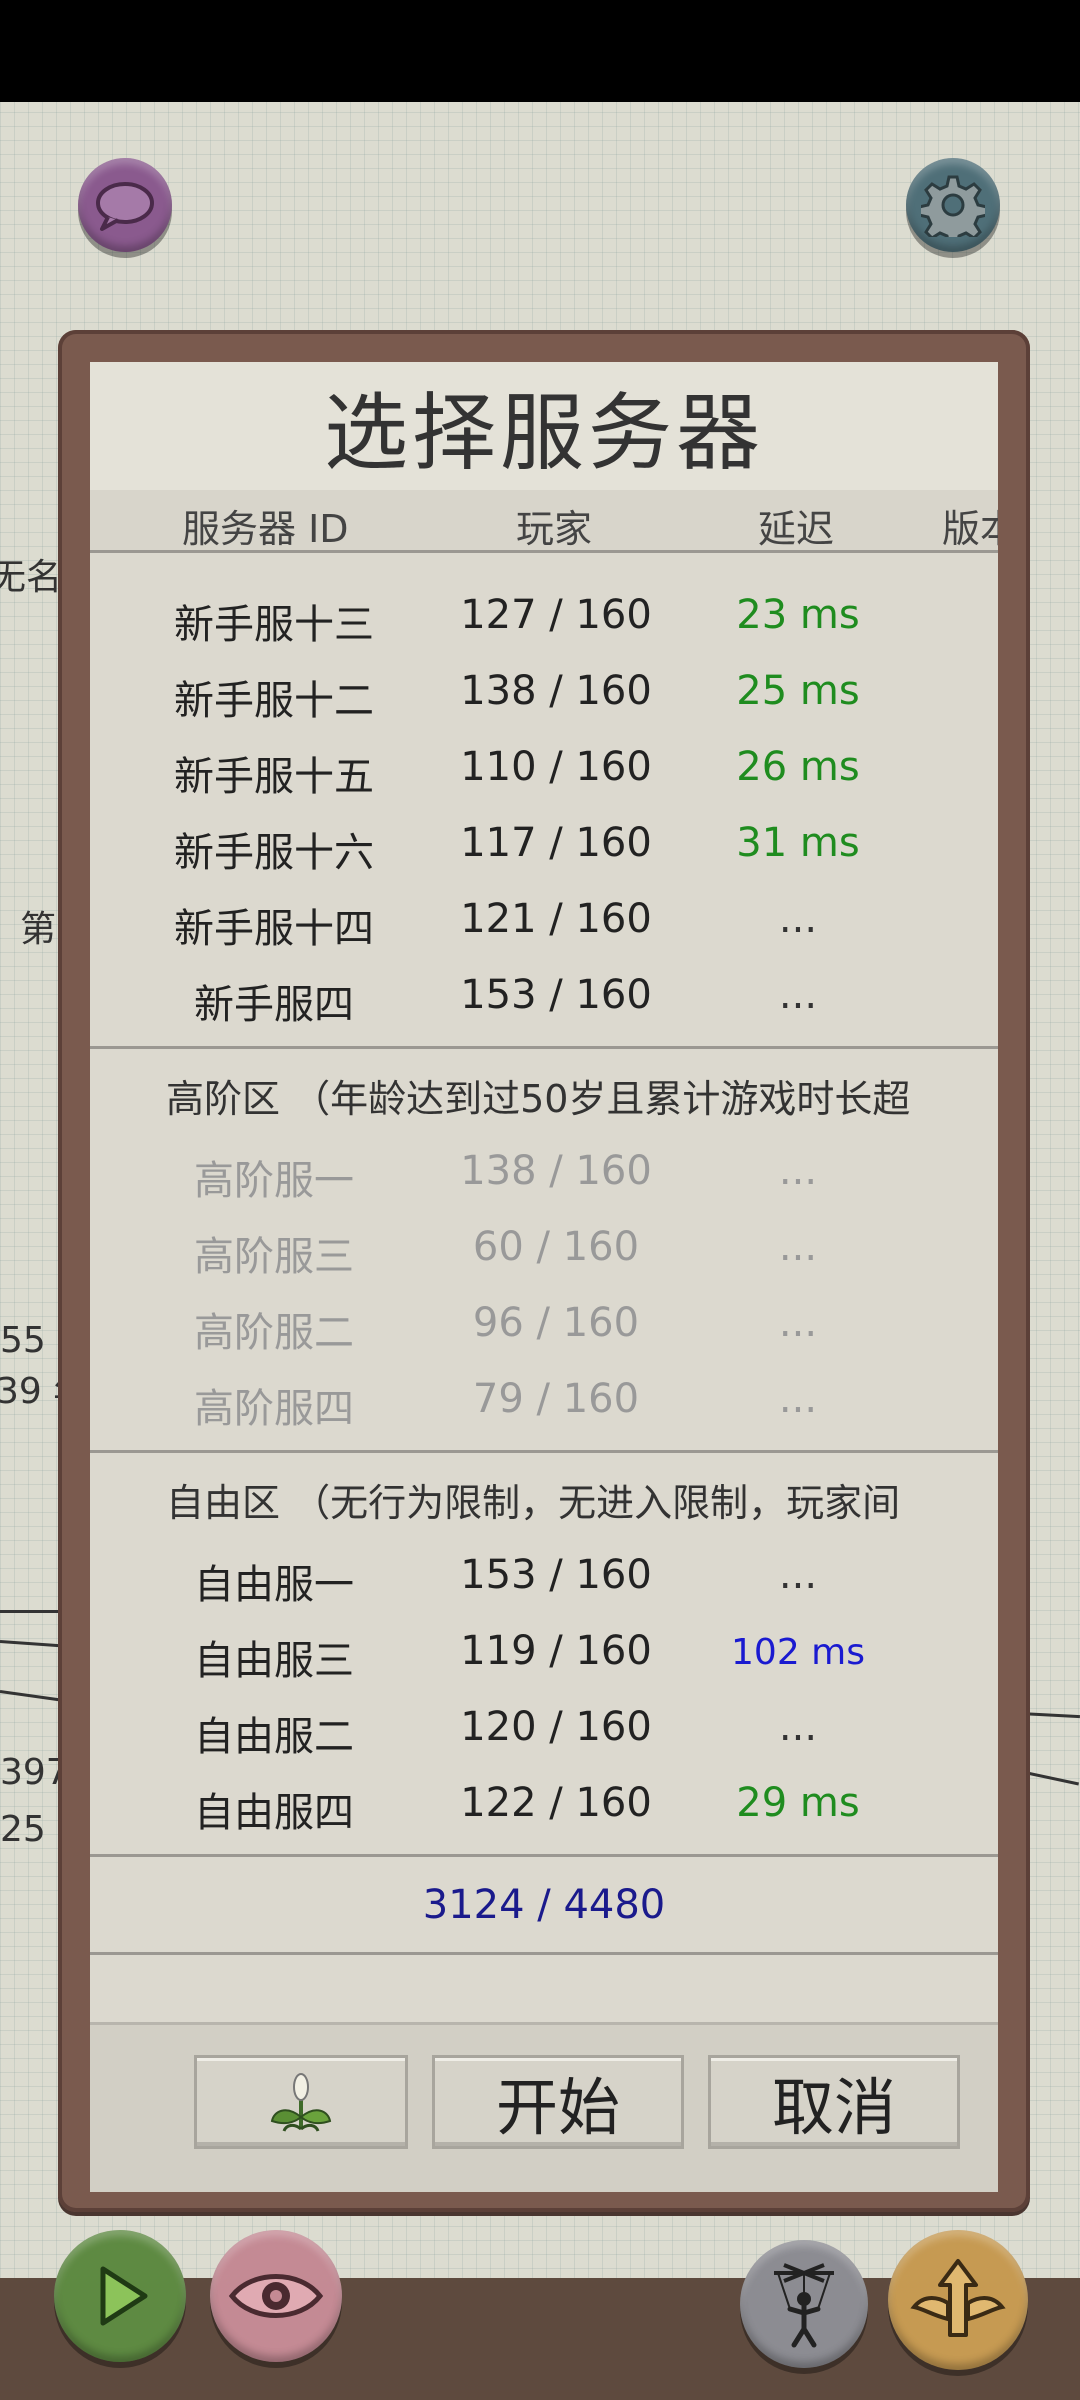  I want to click on server-players: 119 / 160, so click(556, 1651).